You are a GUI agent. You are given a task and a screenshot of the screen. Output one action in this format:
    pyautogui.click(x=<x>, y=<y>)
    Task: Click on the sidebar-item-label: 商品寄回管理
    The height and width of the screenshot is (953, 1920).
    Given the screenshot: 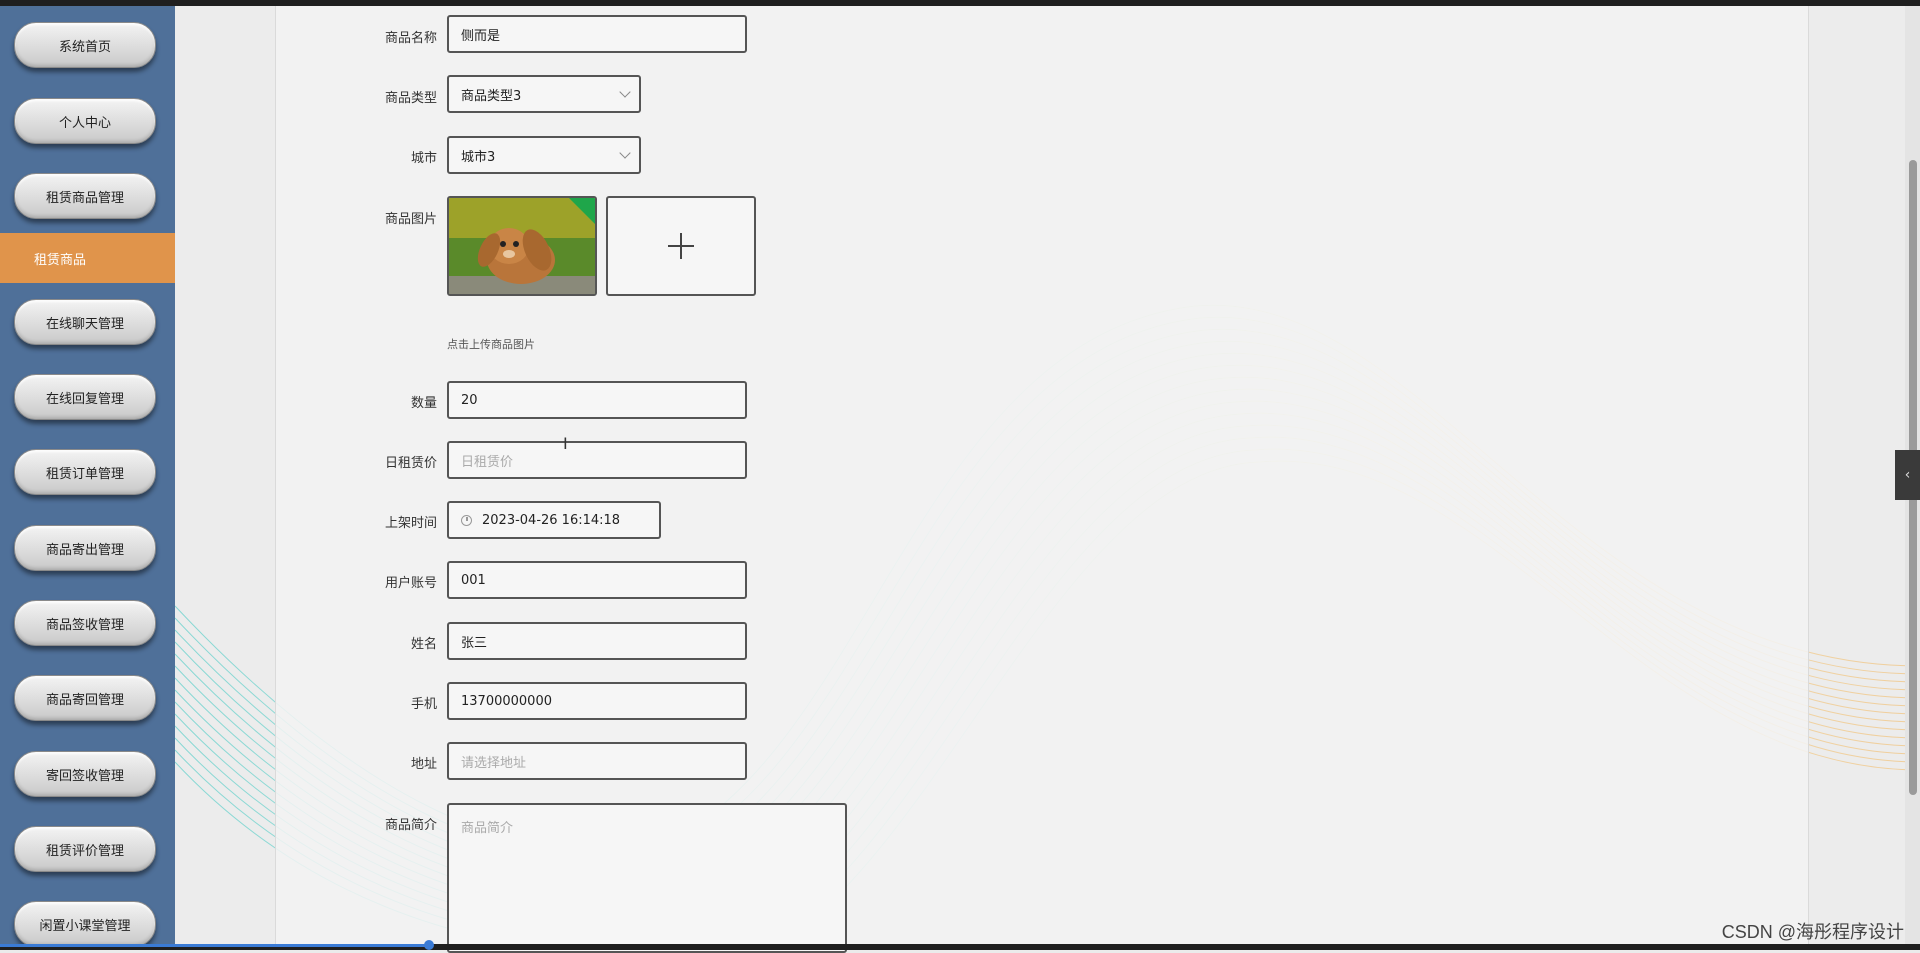 What is the action you would take?
    pyautogui.click(x=84, y=700)
    